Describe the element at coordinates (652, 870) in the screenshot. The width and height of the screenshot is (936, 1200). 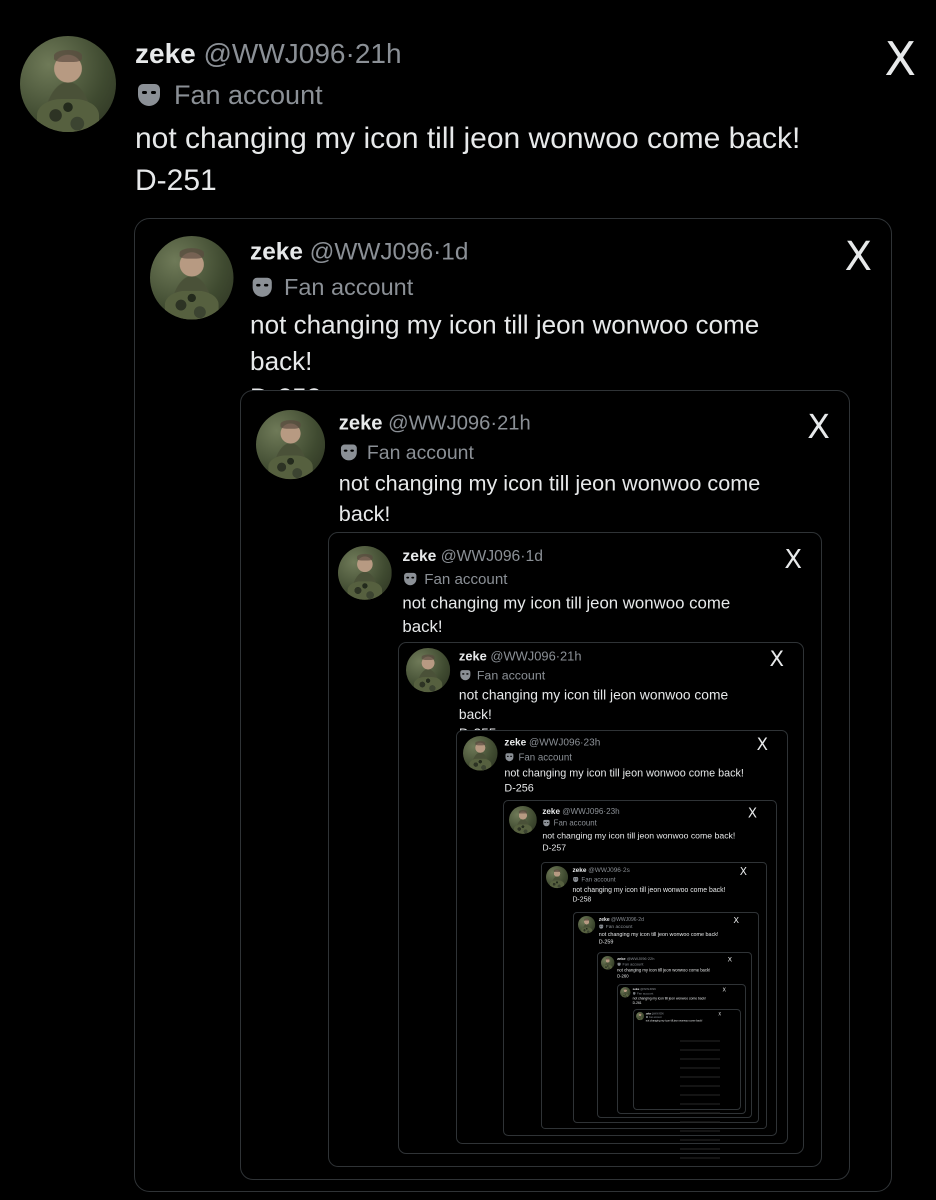
I see `tweet-header: zeke @WWJ096·2s` at that location.